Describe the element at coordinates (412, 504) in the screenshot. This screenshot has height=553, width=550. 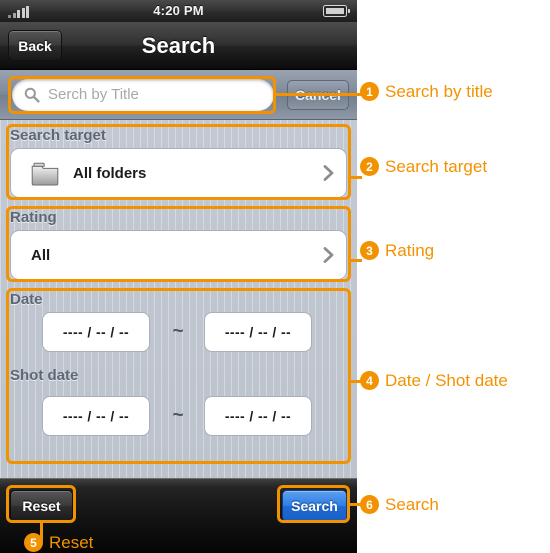
I see `callout-label-6: Search` at that location.